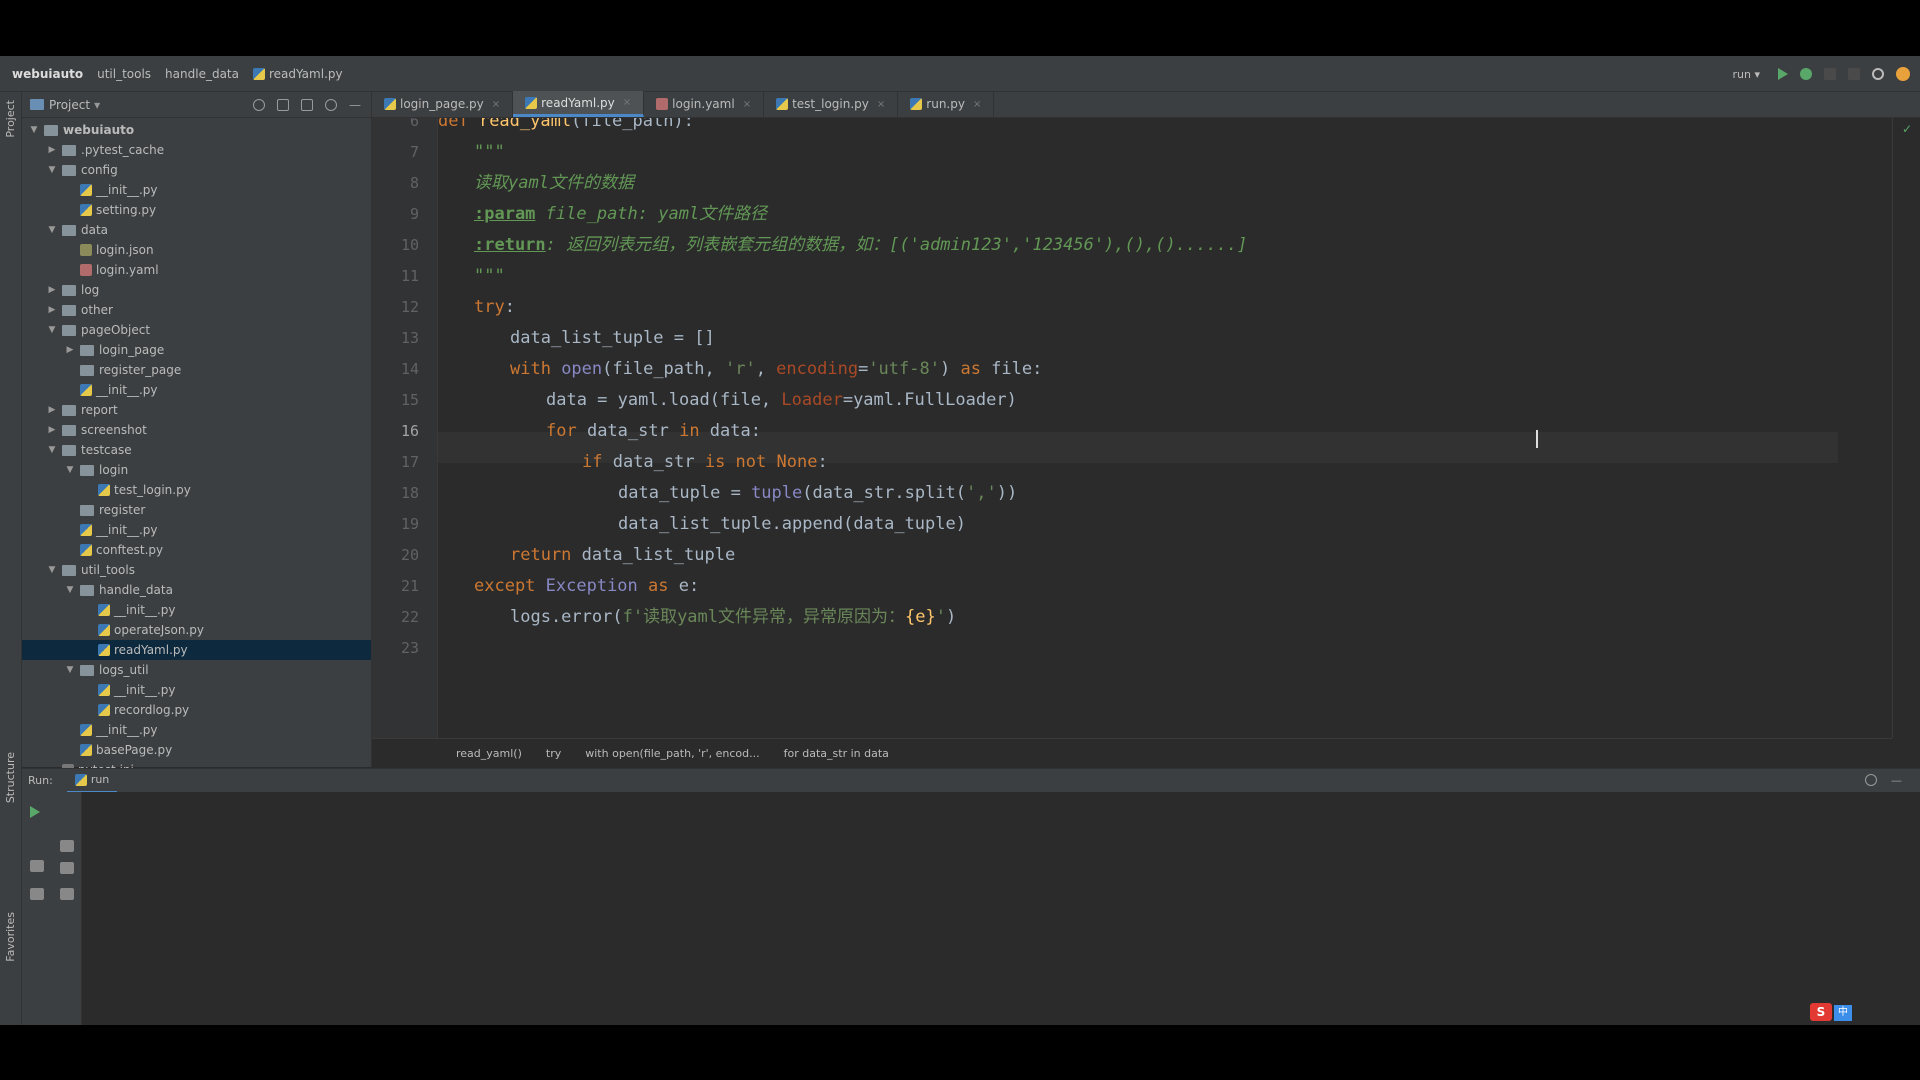  I want to click on tree-folder: ▼ testcase, so click(196, 450).